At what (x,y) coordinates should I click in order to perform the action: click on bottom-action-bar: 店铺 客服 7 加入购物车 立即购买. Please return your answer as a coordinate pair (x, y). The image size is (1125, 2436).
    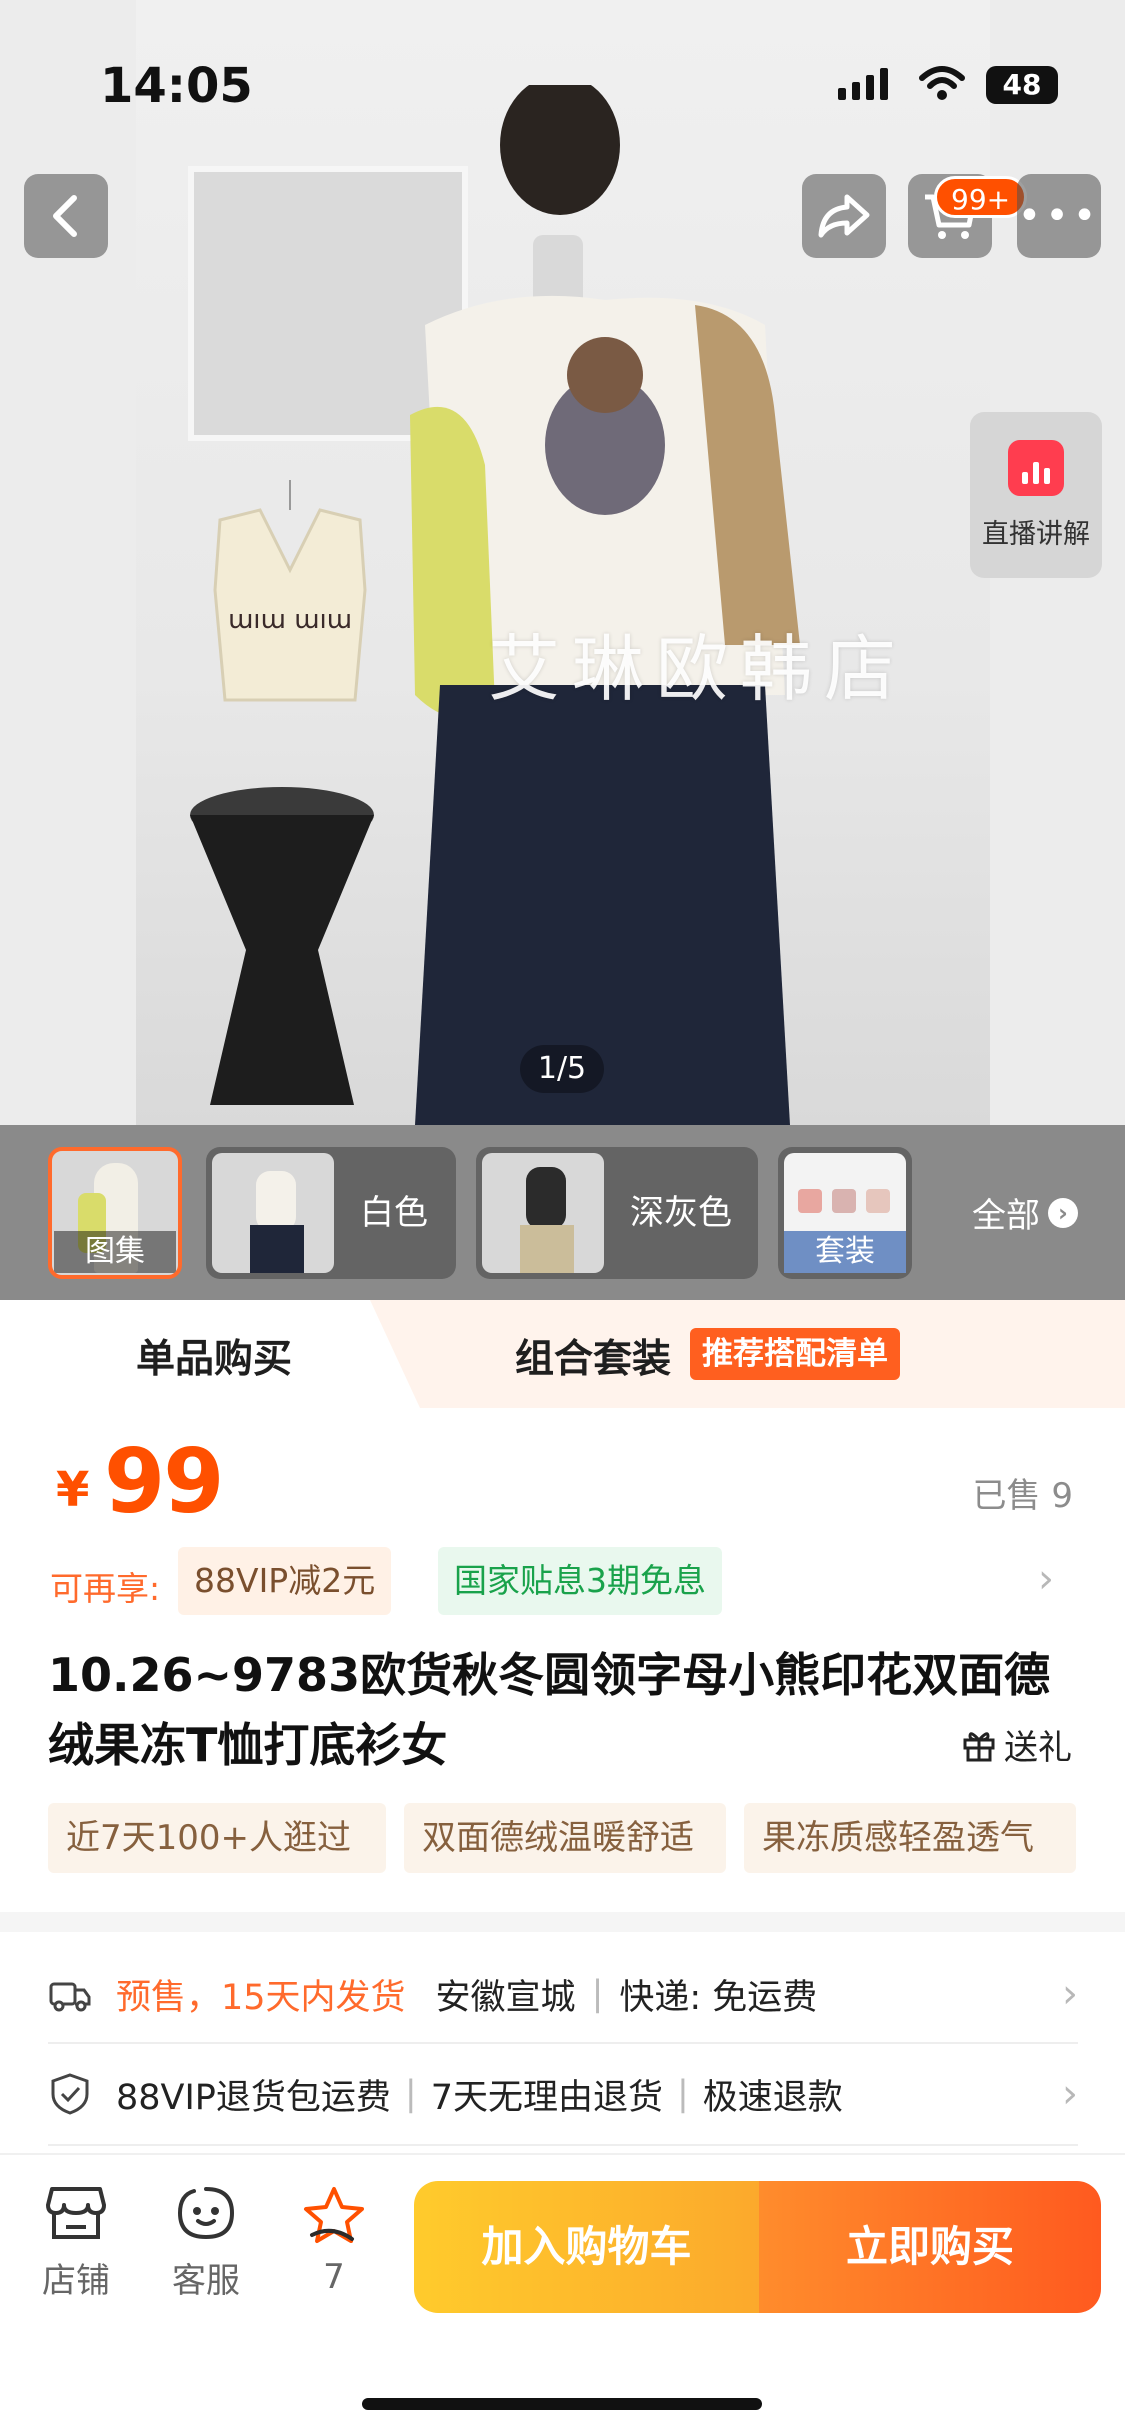
    Looking at the image, I should click on (562, 2294).